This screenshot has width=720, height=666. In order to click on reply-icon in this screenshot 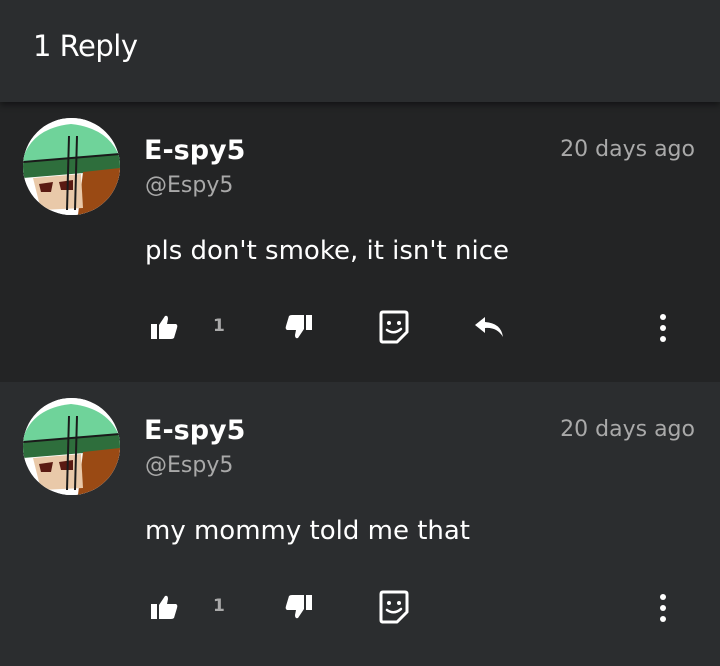, I will do `click(489, 327)`.